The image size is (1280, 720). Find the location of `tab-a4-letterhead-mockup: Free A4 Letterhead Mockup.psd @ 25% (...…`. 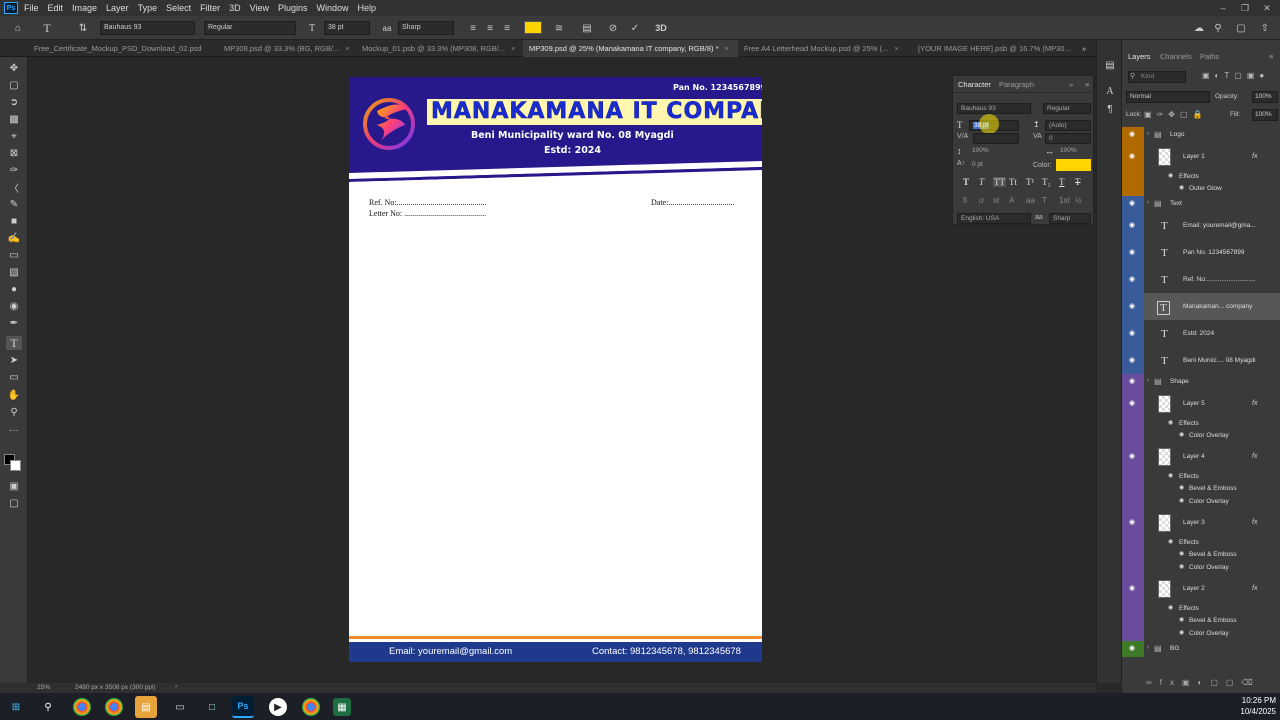

tab-a4-letterhead-mockup: Free A4 Letterhead Mockup.psd @ 25% (...… is located at coordinates (825, 48).